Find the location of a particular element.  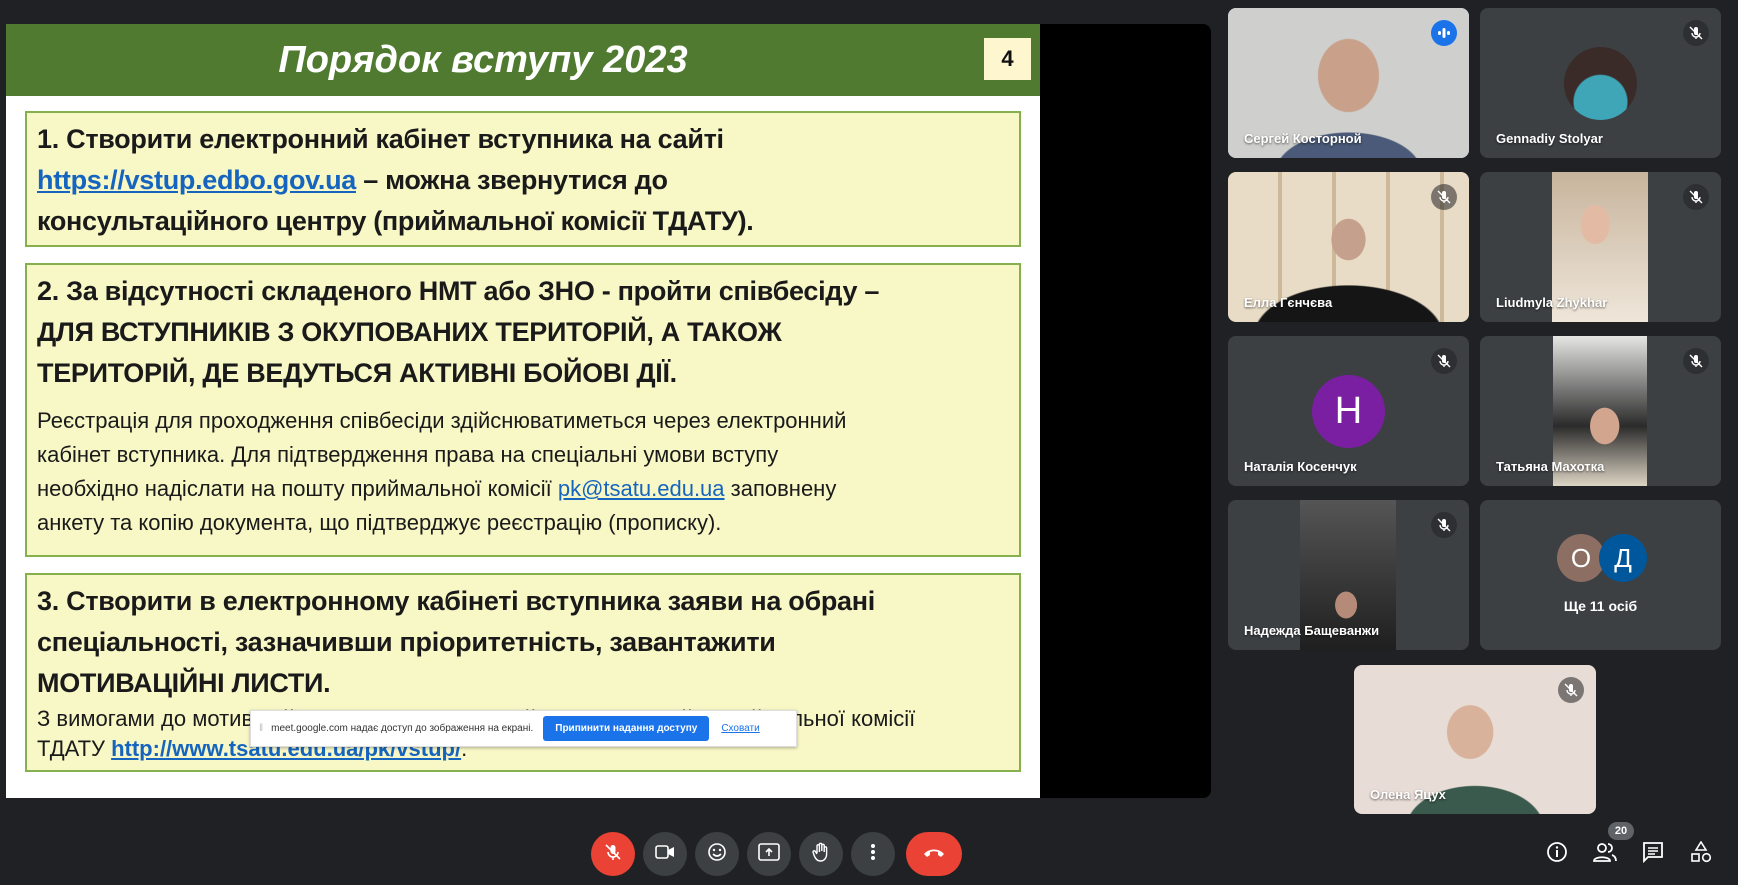

participant-tile: Надежда Бащеванжи is located at coordinates (1348, 575).